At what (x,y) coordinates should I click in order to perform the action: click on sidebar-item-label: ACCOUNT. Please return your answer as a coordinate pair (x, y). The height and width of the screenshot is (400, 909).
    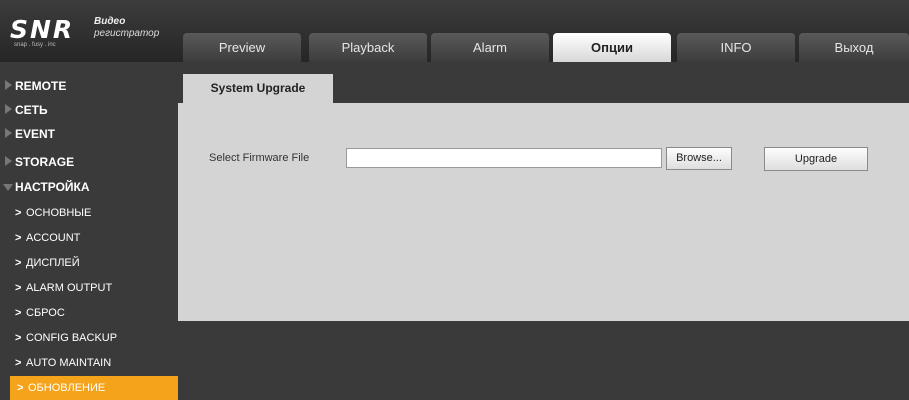
    Looking at the image, I should click on (53, 238).